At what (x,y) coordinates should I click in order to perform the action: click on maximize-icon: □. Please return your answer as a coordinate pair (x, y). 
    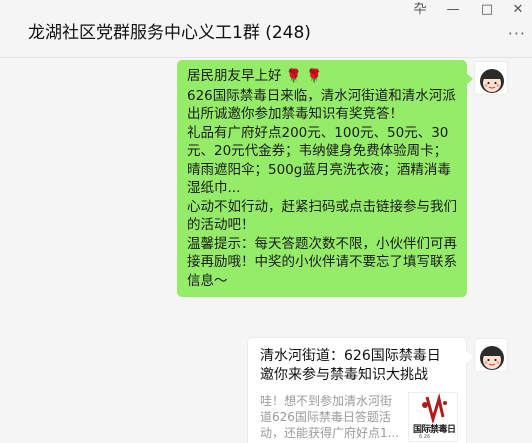
    Looking at the image, I should click on (487, 10).